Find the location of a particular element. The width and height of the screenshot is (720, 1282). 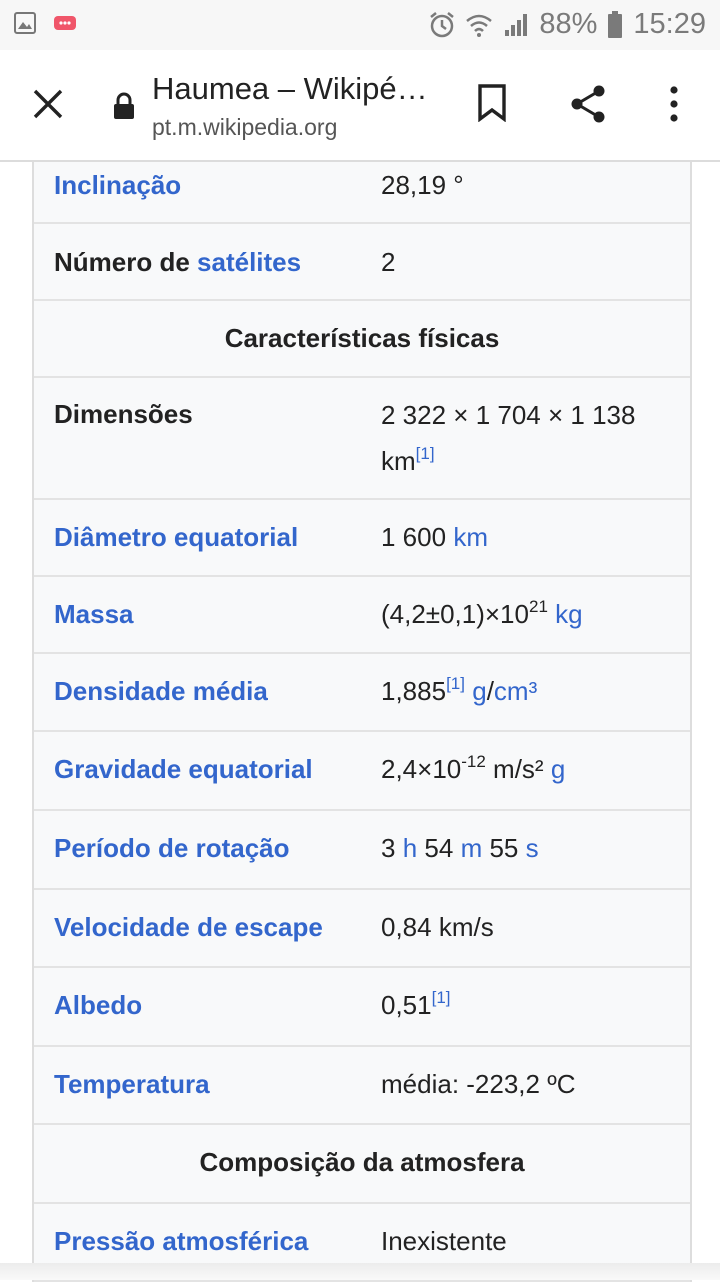

hour-unit-link: h is located at coordinates (410, 848).